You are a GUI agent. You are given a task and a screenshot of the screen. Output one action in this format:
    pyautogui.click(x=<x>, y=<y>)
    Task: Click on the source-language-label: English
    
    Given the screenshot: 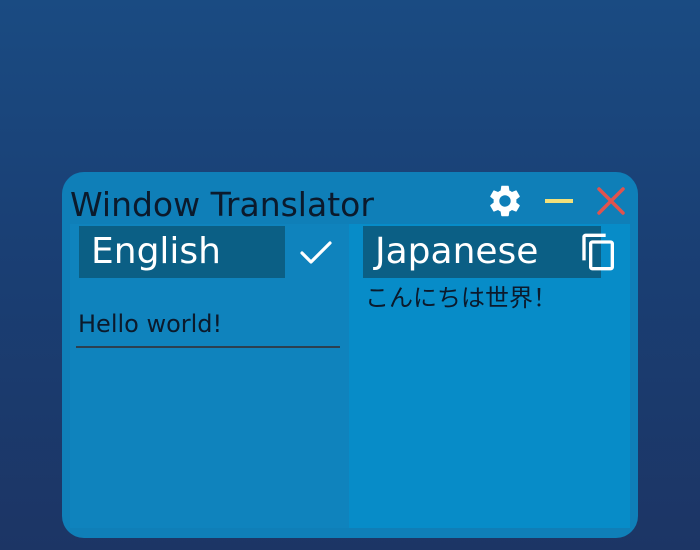 What is the action you would take?
    pyautogui.click(x=156, y=251)
    